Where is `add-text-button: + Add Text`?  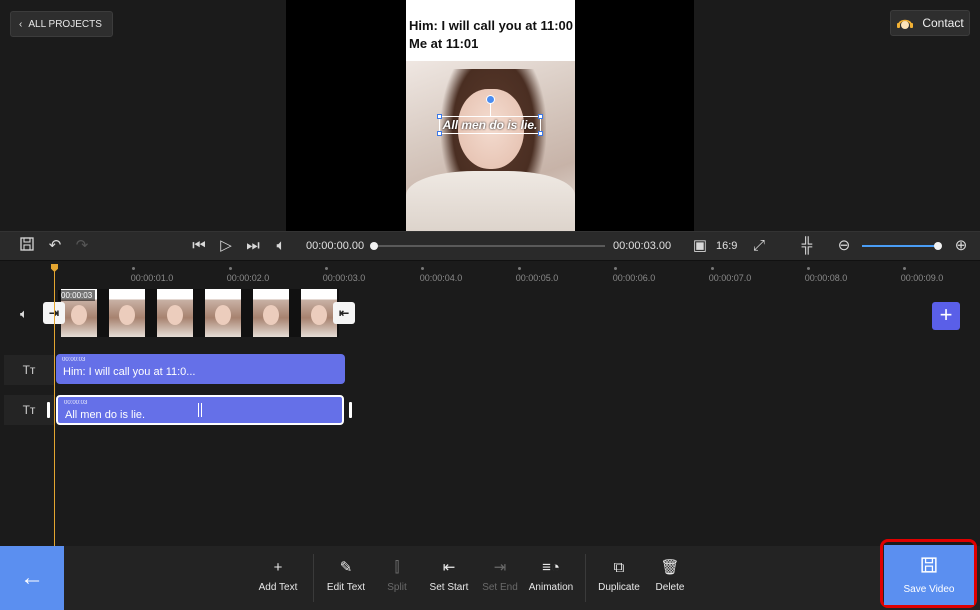 add-text-button: + Add Text is located at coordinates (278, 575).